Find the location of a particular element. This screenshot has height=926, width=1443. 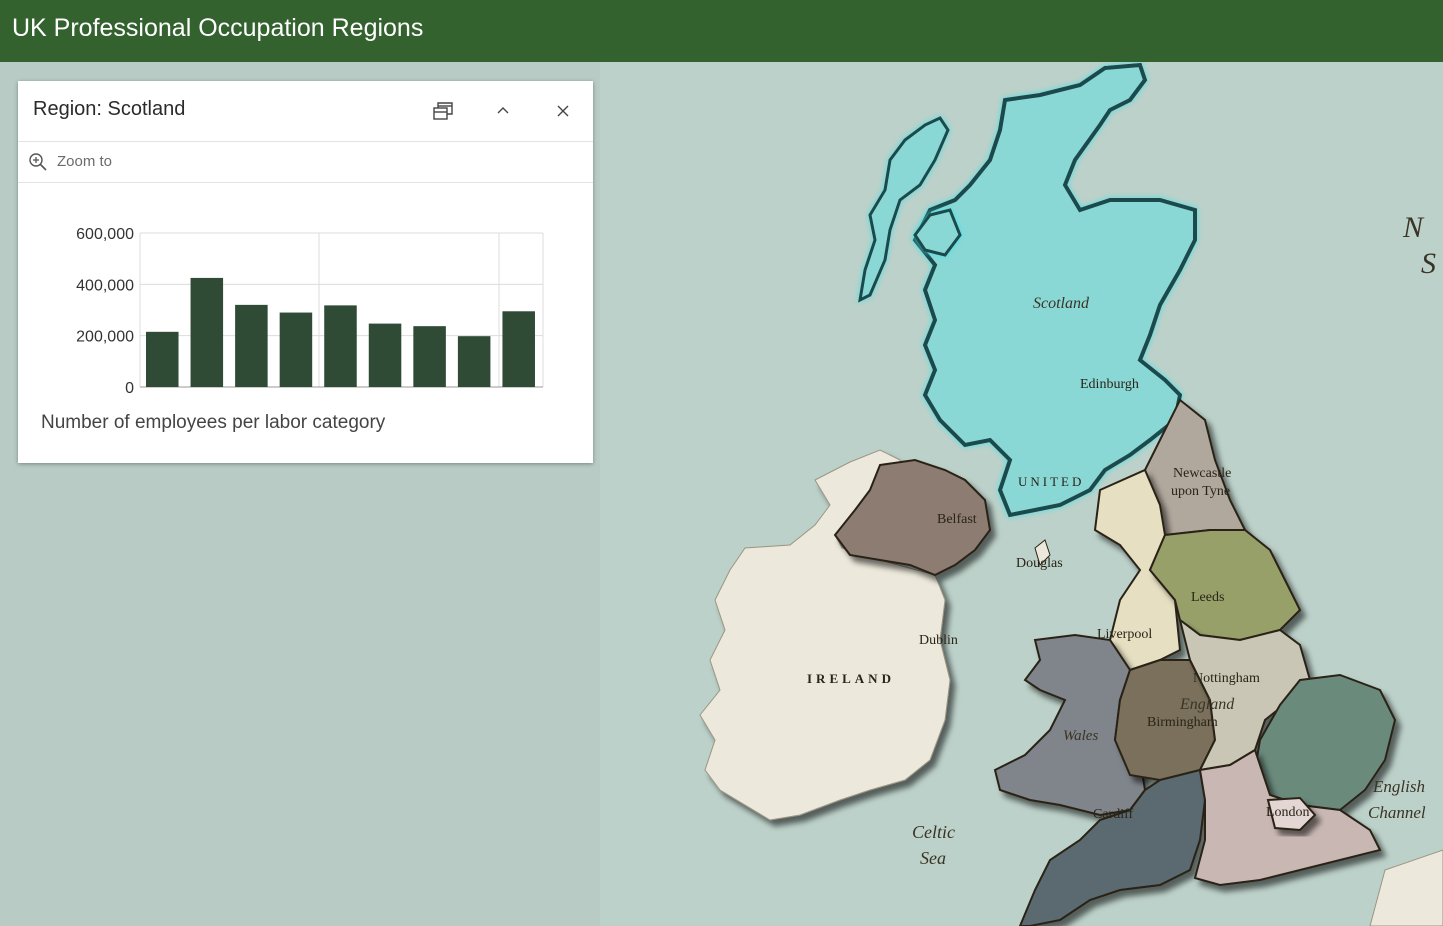

chart-svg: 600,000 400,000 200,000 0 is located at coordinates (310, 311).